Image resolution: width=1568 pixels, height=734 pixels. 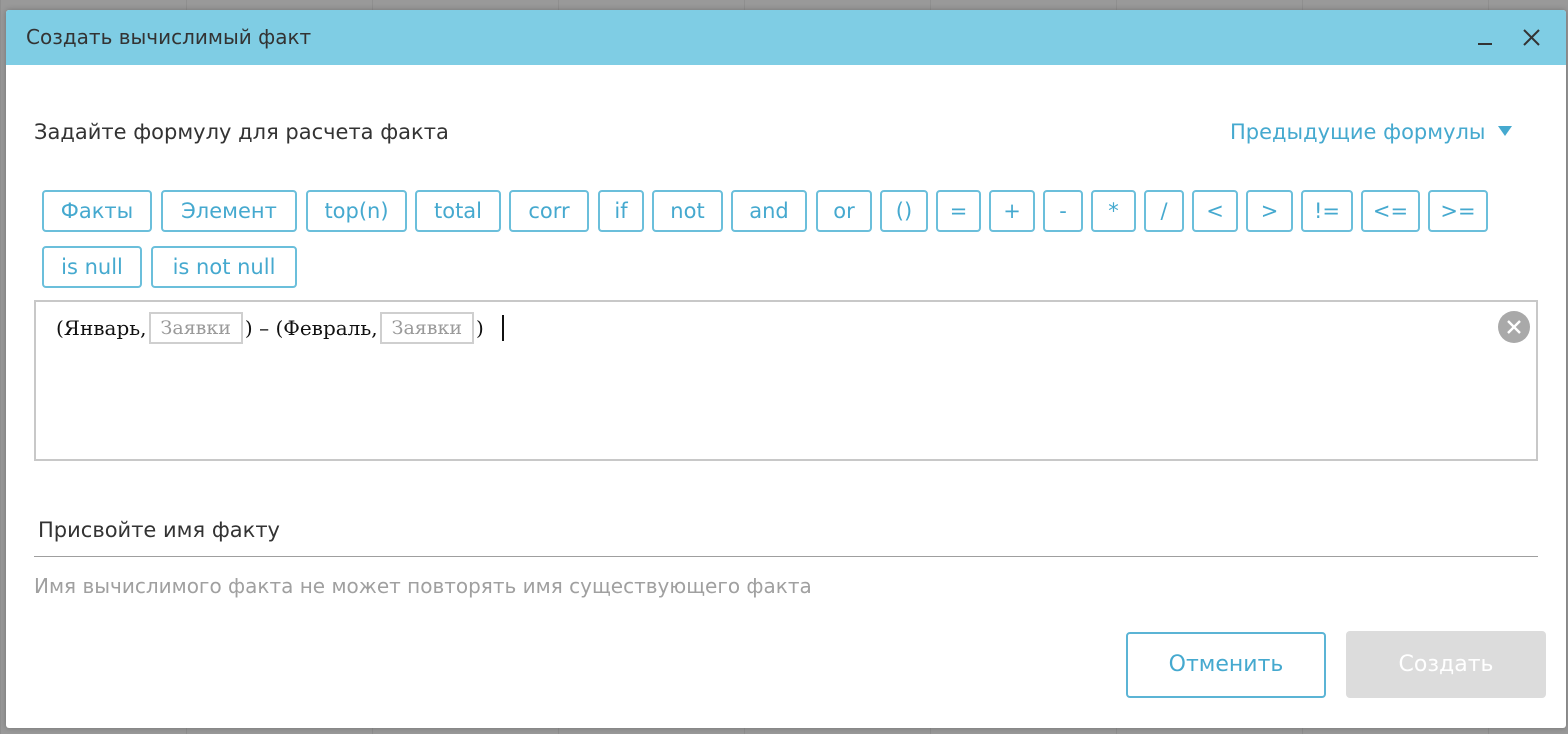 I want to click on dialog-titlebar: Создать вычислимый факт, so click(x=786, y=37).